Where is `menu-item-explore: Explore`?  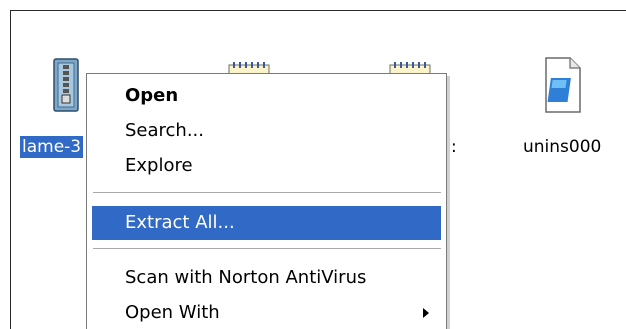 menu-item-explore: Explore is located at coordinates (266, 166).